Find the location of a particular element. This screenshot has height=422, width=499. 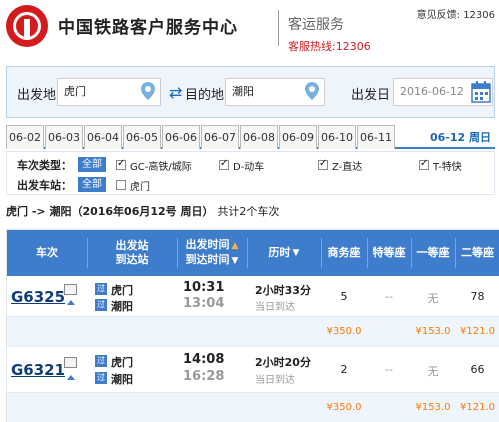

swap-stations-icon: ⇄ is located at coordinates (175, 92).